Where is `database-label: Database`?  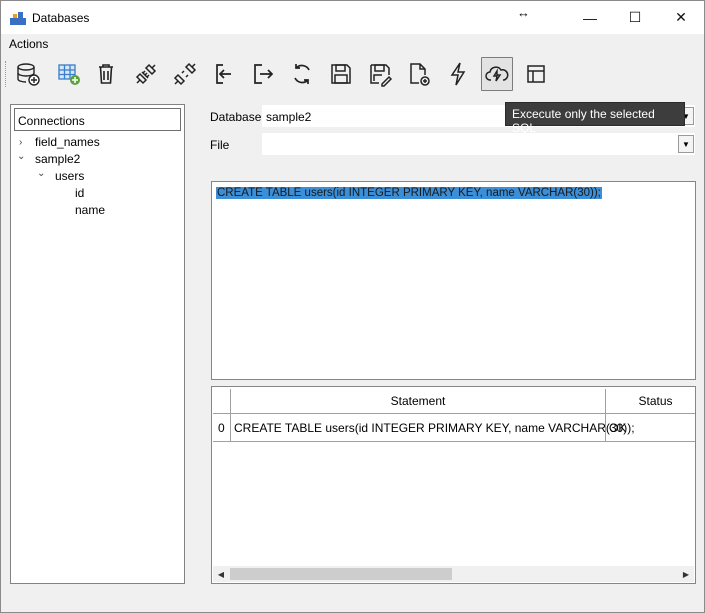 database-label: Database is located at coordinates (236, 117).